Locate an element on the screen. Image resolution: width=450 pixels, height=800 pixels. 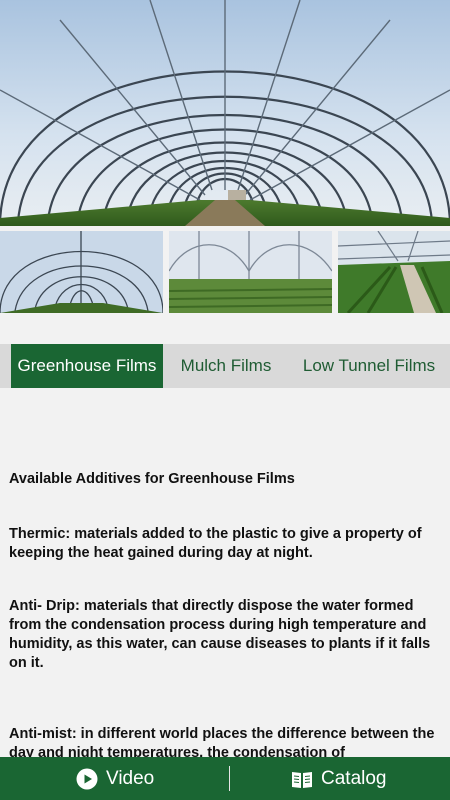
bottom-bar-divider is located at coordinates (229, 778).